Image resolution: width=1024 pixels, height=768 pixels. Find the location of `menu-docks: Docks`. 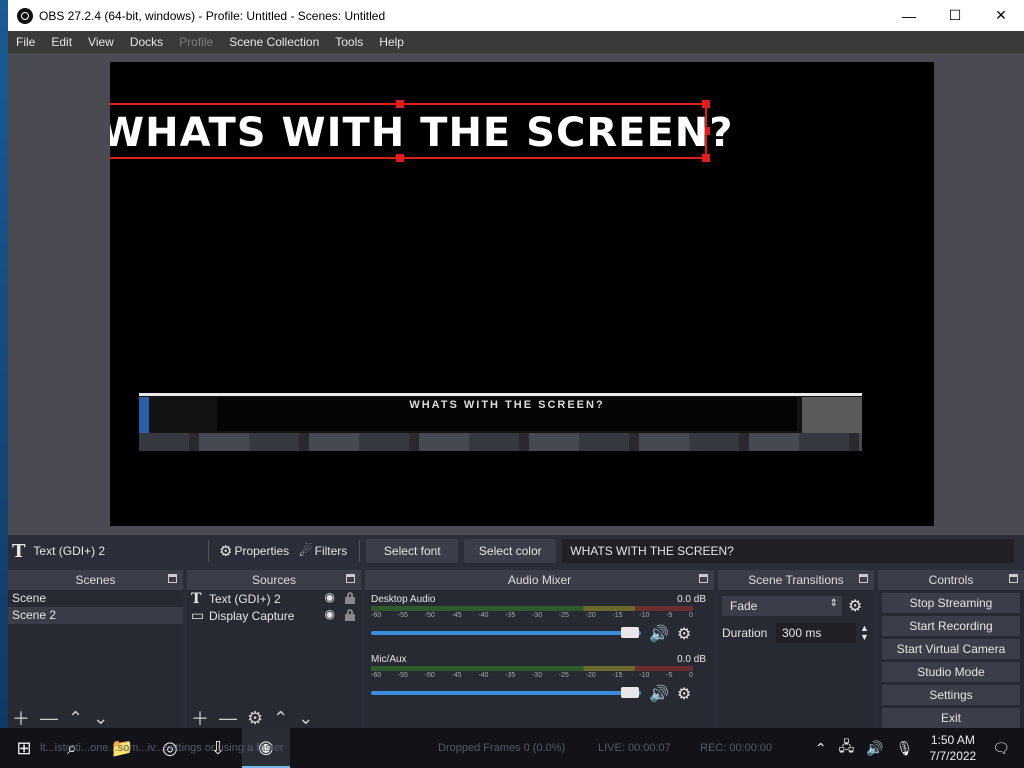

menu-docks: Docks is located at coordinates (146, 42).